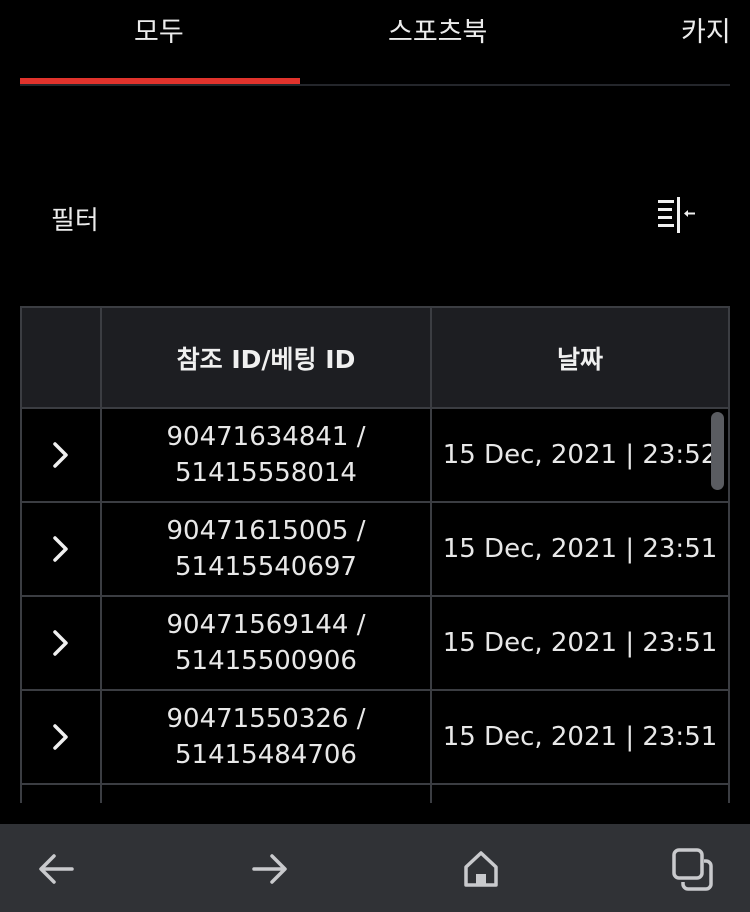  What do you see at coordinates (375, 85) in the screenshot?
I see `tab-track` at bounding box center [375, 85].